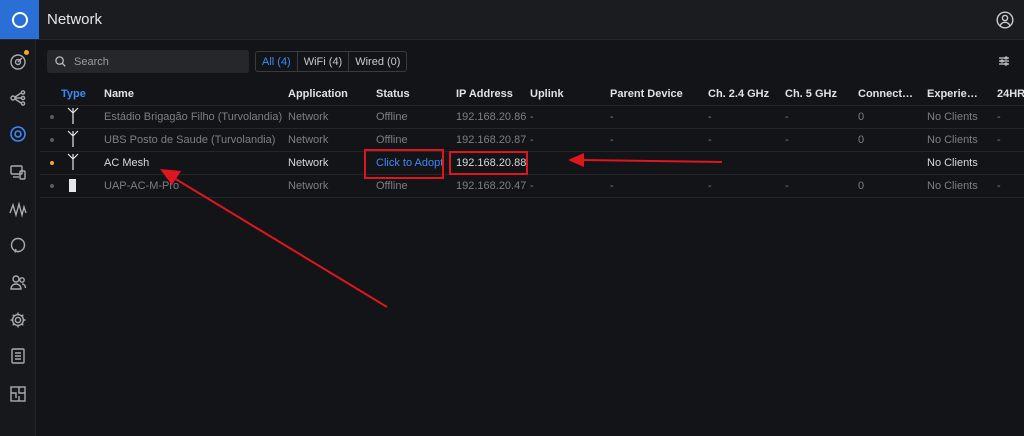 This screenshot has width=1024, height=436. I want to click on devices-icon, so click(18, 134).